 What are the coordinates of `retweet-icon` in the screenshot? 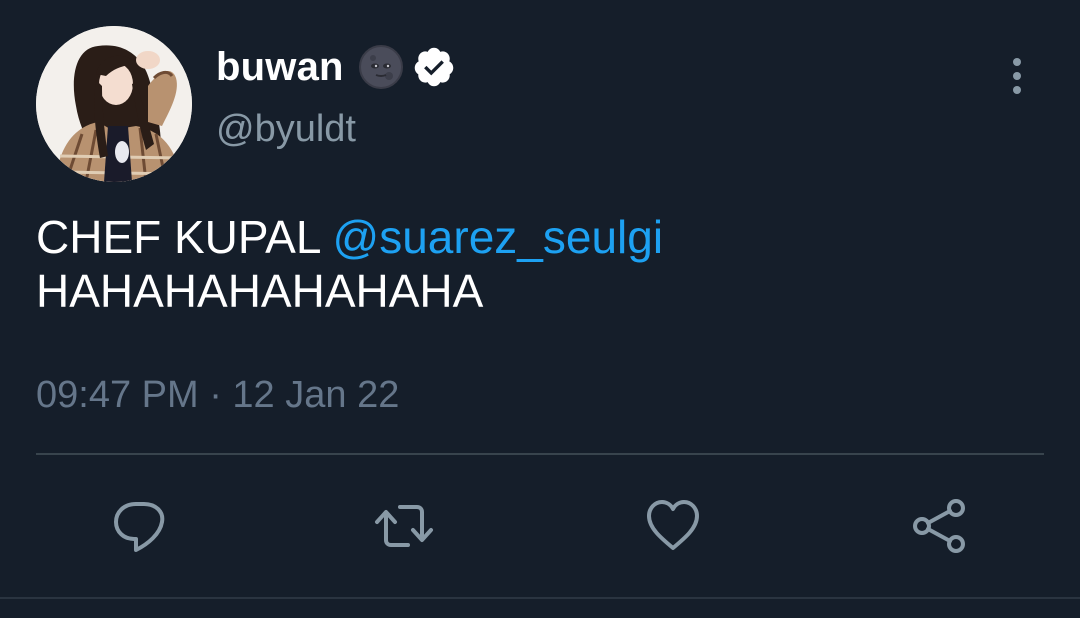 It's located at (404, 526).